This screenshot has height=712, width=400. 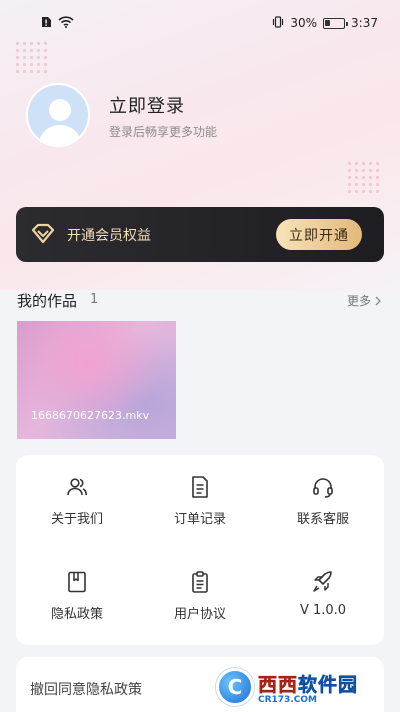 What do you see at coordinates (235, 687) in the screenshot?
I see `watermark-logo-icon: C` at bounding box center [235, 687].